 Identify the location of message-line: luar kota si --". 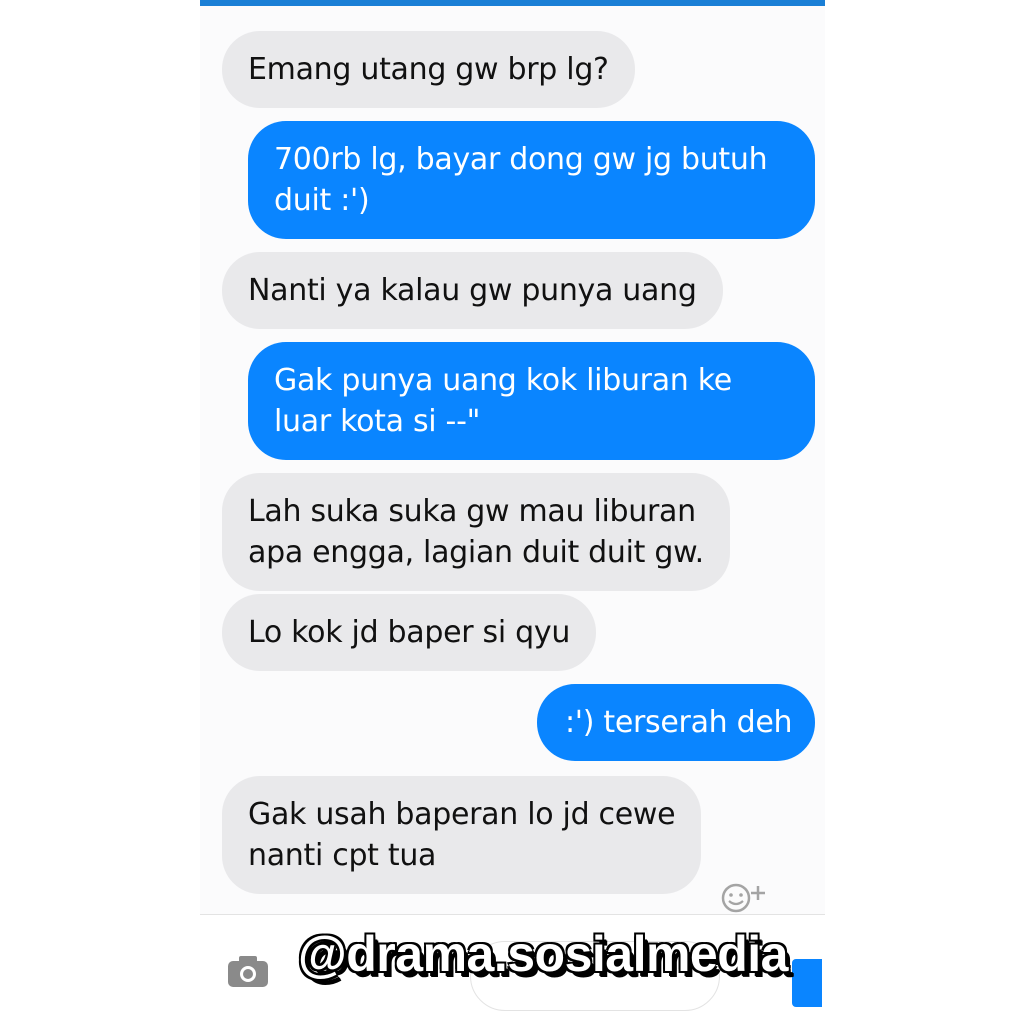
(377, 421).